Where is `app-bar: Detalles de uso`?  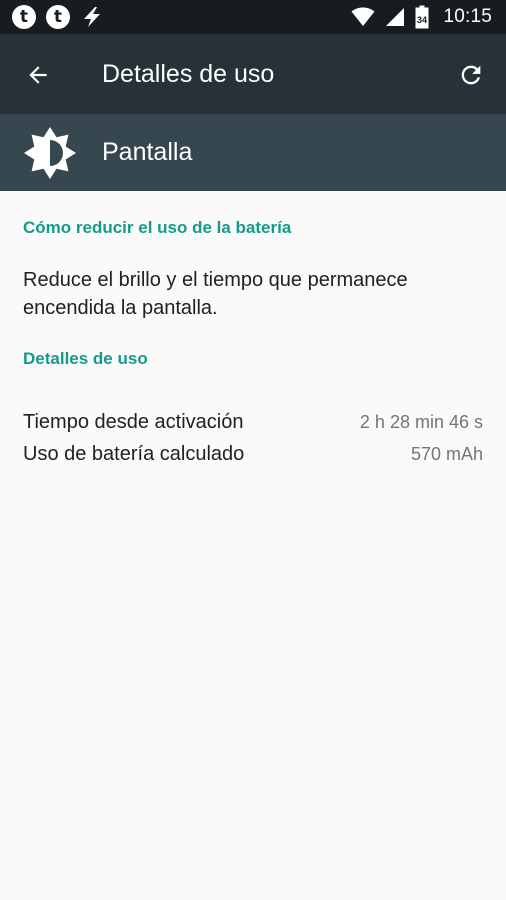 app-bar: Detalles de uso is located at coordinates (253, 74).